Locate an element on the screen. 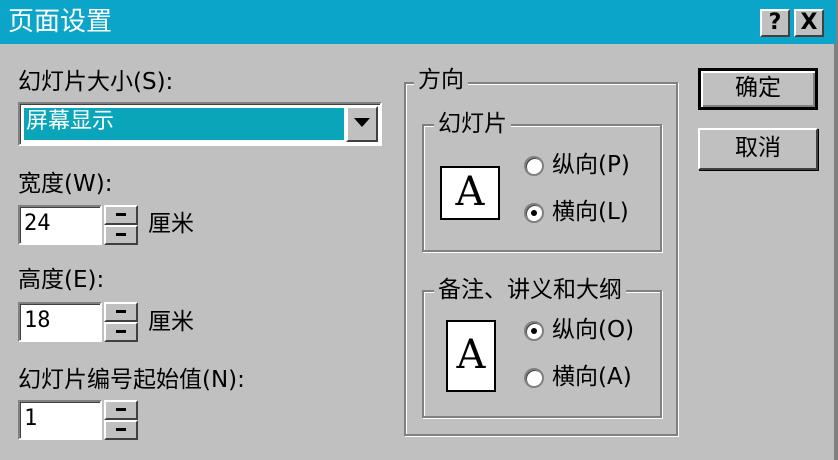 This screenshot has height=460, width=838. chevron-down-icon is located at coordinates (362, 124).